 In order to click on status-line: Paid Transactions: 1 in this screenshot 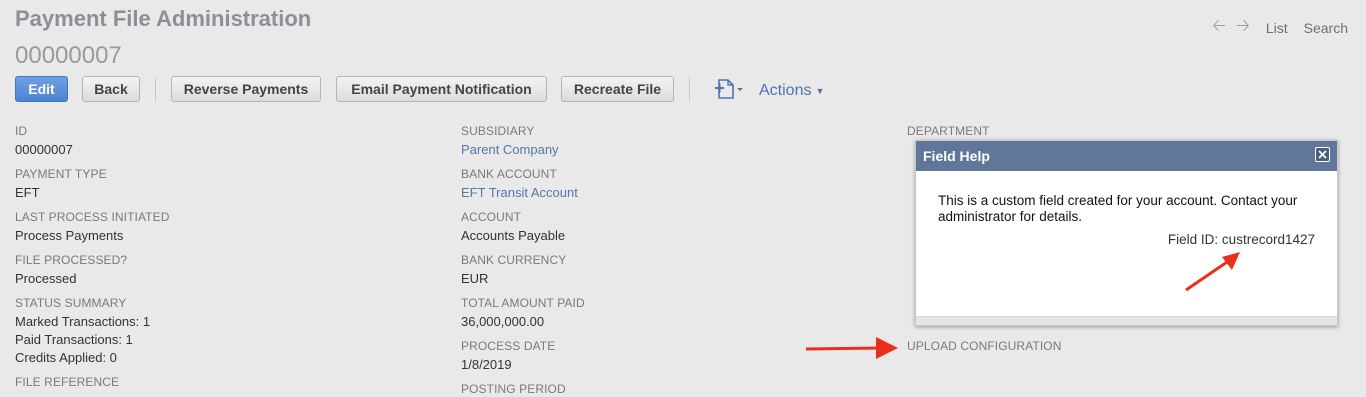, I will do `click(74, 339)`.